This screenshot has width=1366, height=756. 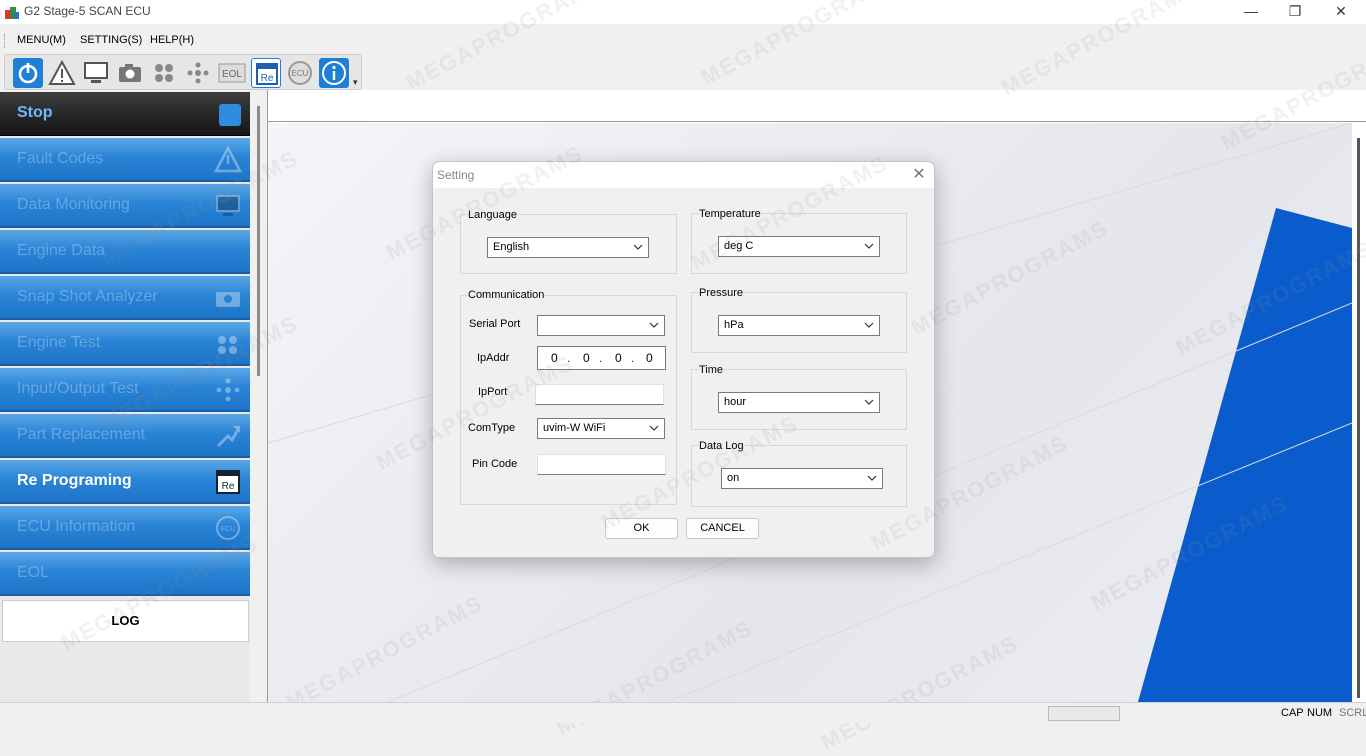 What do you see at coordinates (172, 40) in the screenshot?
I see `menu-help: HELP(H)` at bounding box center [172, 40].